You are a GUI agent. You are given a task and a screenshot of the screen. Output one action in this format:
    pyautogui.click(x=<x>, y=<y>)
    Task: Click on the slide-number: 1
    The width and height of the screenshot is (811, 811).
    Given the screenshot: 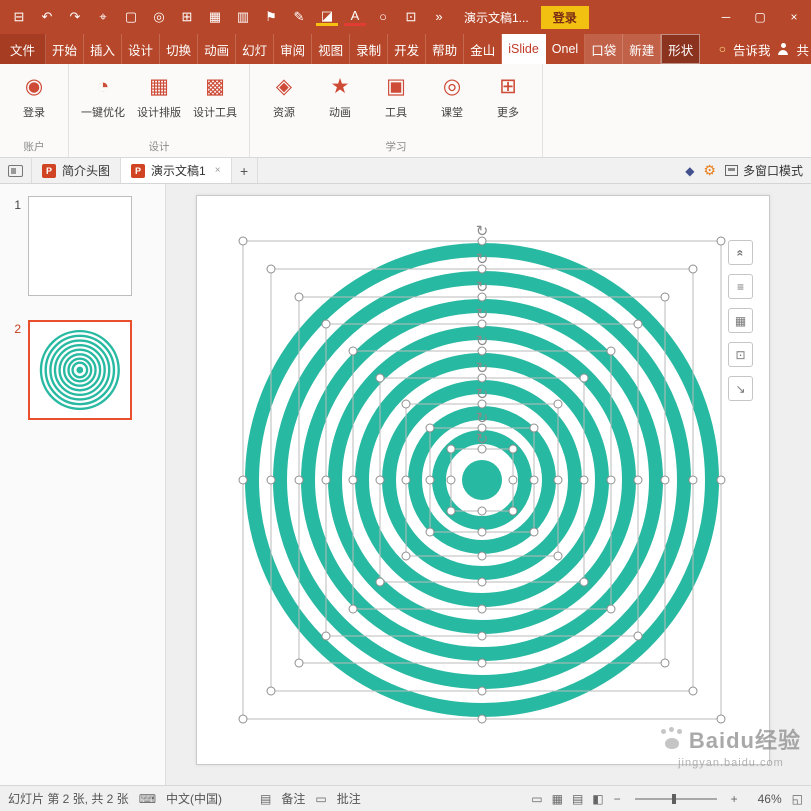 What is the action you would take?
    pyautogui.click(x=17, y=205)
    